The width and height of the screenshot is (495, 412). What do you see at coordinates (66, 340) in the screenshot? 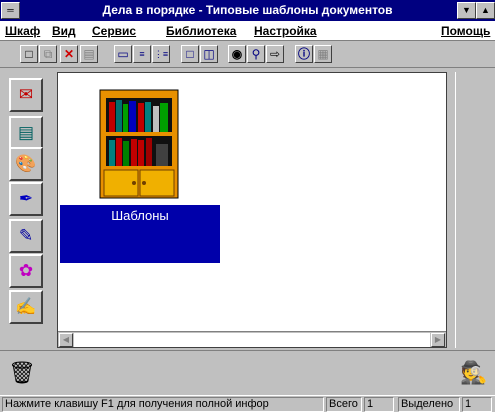
I see `scroll-left-button: ◀` at bounding box center [66, 340].